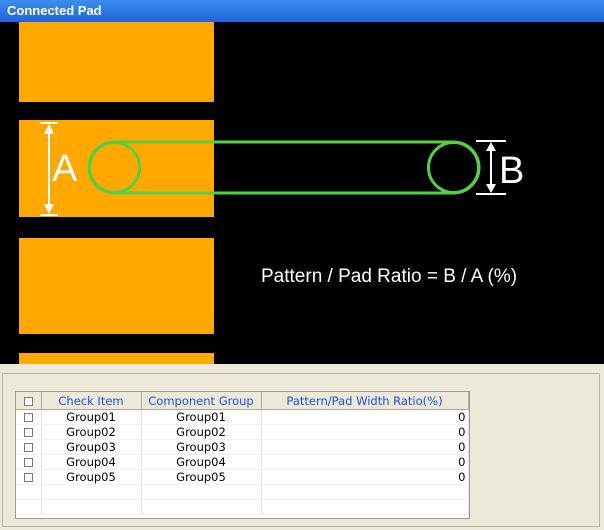 This screenshot has height=530, width=604. I want to click on table-row: Group01 Group01 0, so click(242, 417).